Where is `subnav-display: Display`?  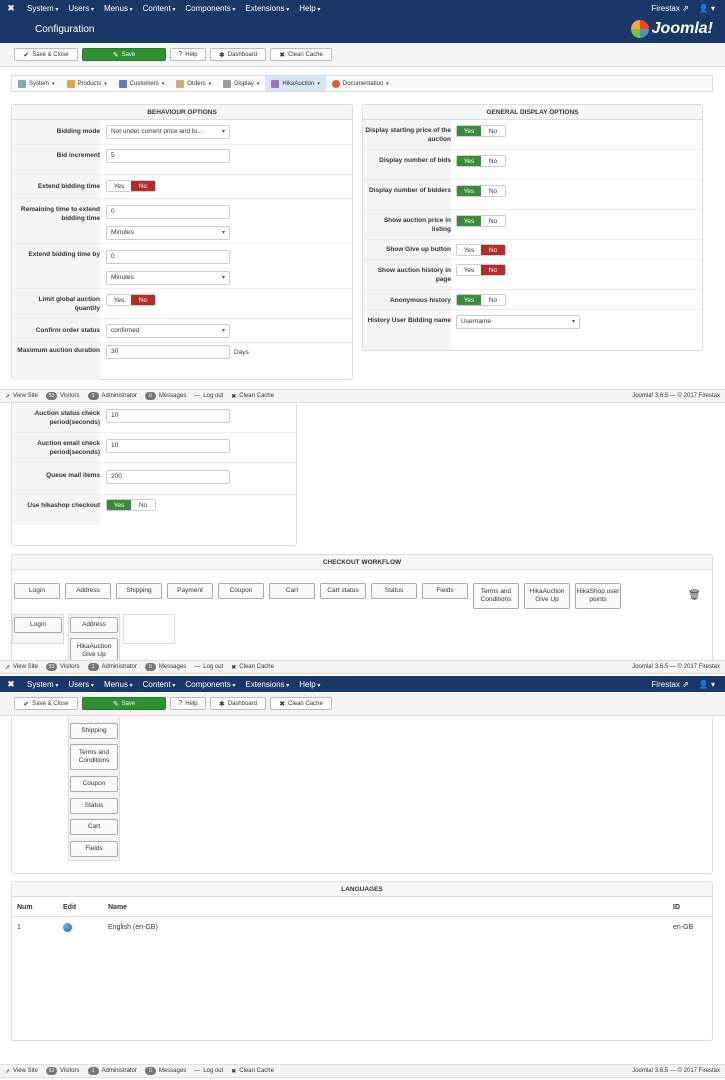 subnav-display: Display is located at coordinates (241, 83).